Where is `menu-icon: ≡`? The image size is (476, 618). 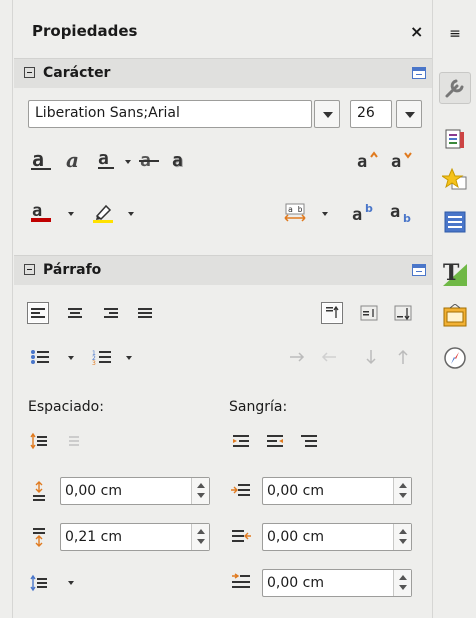 menu-icon: ≡ is located at coordinates (455, 34).